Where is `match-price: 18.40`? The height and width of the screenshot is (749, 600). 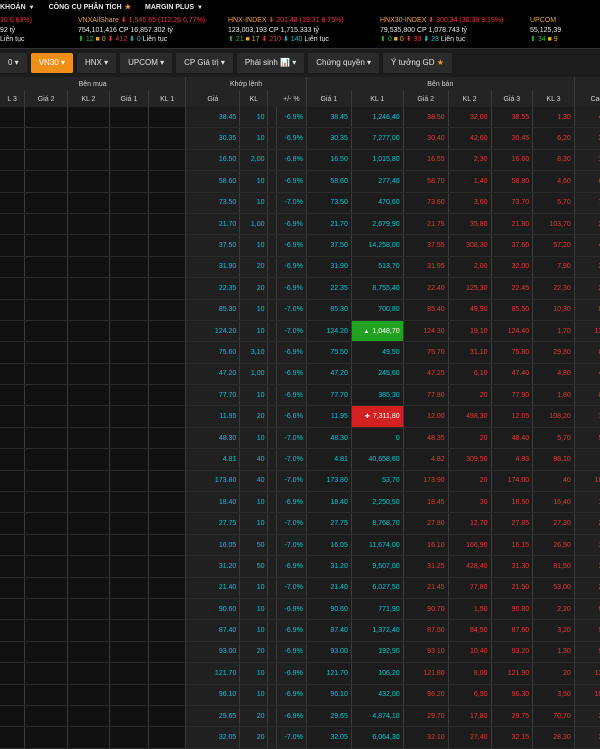 match-price: 18.40 is located at coordinates (213, 502).